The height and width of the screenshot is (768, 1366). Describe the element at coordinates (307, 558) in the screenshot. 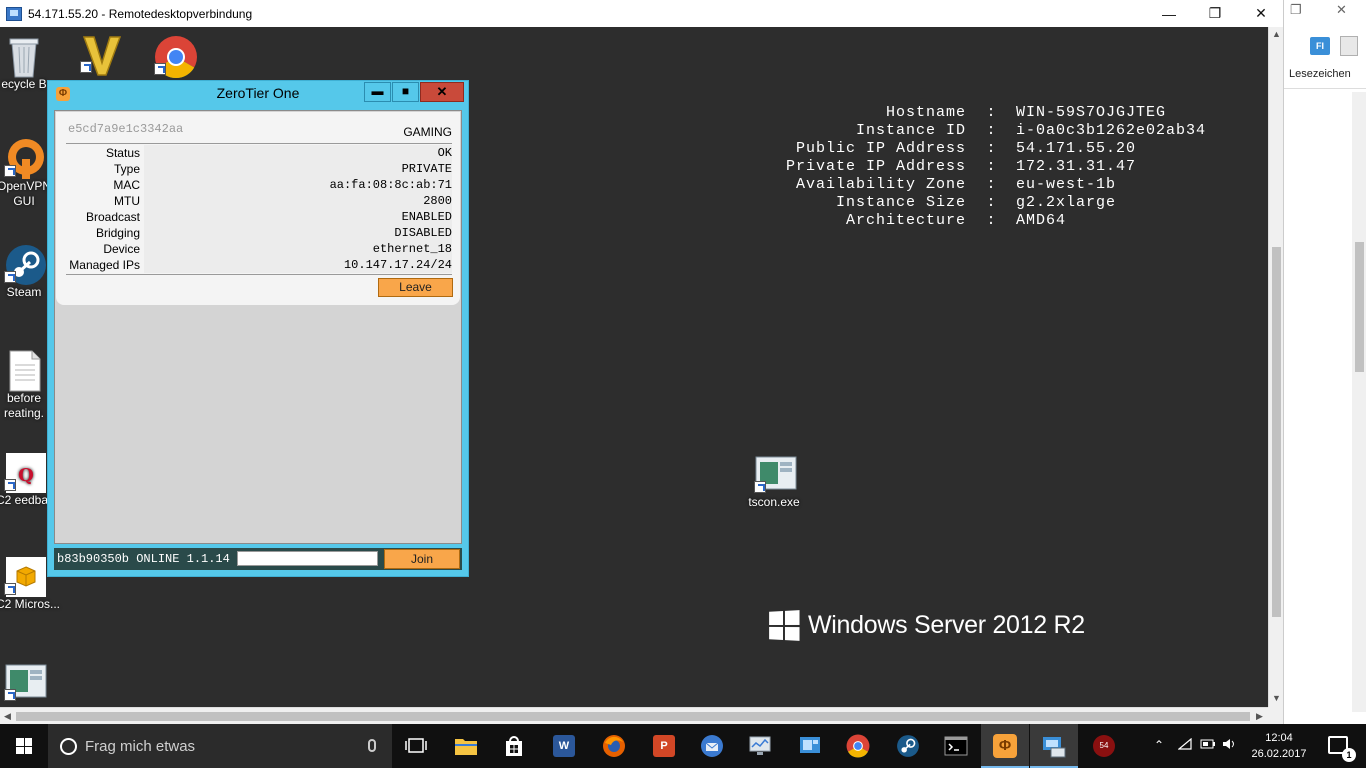

I see `join-network-input` at that location.